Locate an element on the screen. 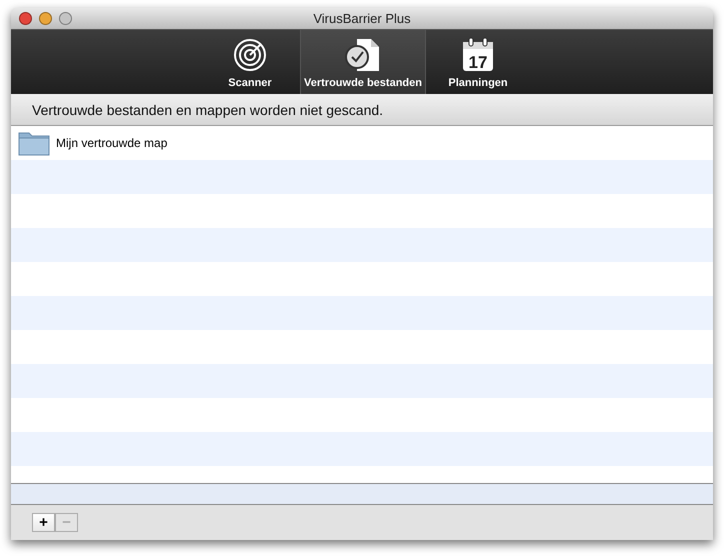  radar-icon is located at coordinates (250, 55).